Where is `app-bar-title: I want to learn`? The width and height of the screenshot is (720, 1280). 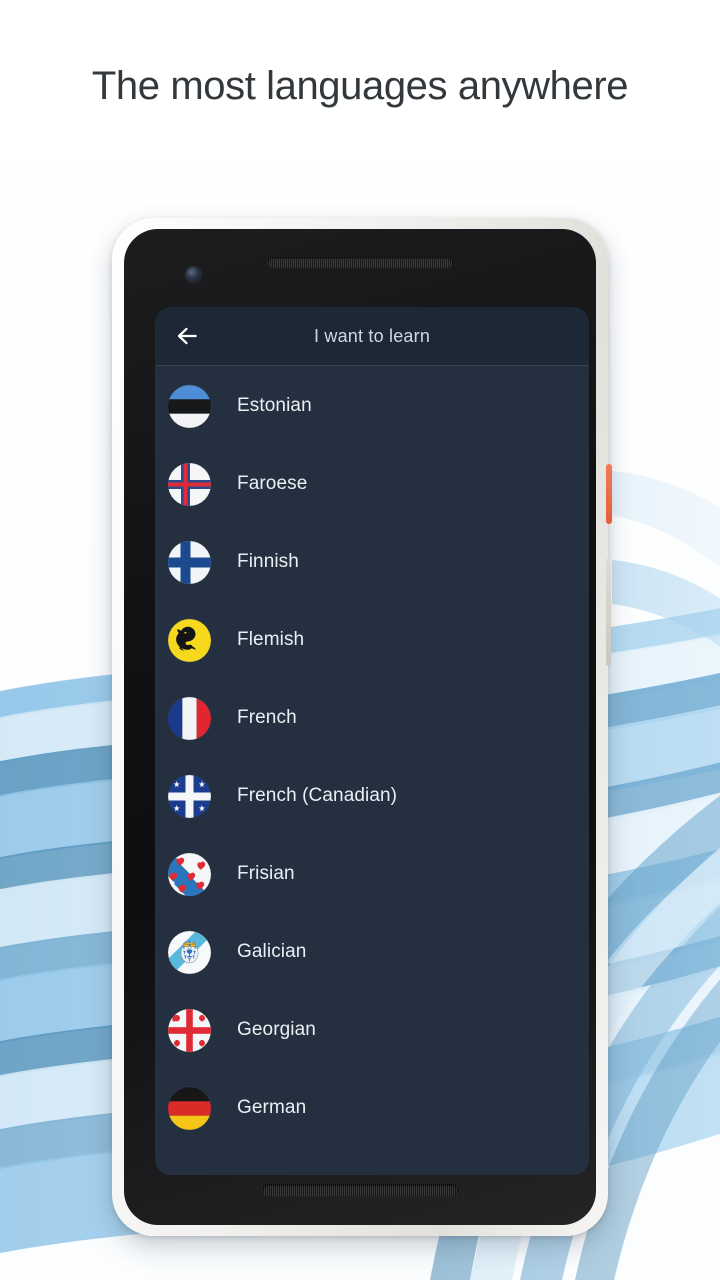 app-bar-title: I want to learn is located at coordinates (372, 335).